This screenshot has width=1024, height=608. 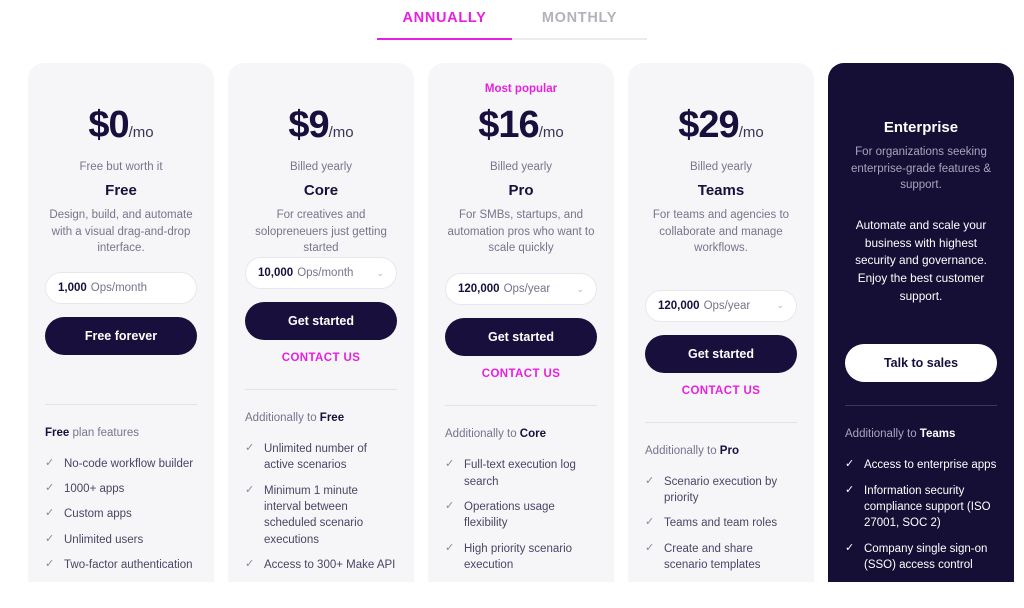 I want to click on feature-label: Access to 300+ Make API, so click(x=330, y=564).